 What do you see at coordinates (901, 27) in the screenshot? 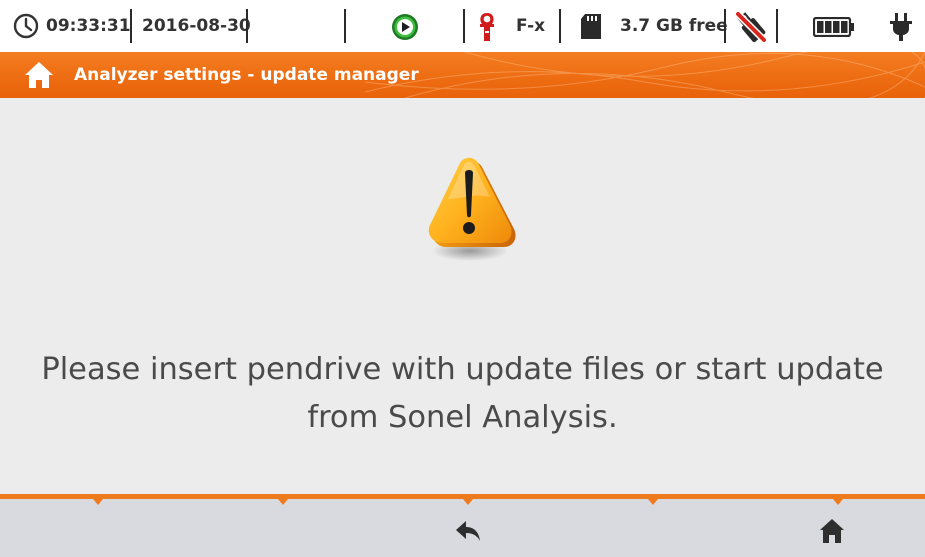
I see `power-plug-icon` at bounding box center [901, 27].